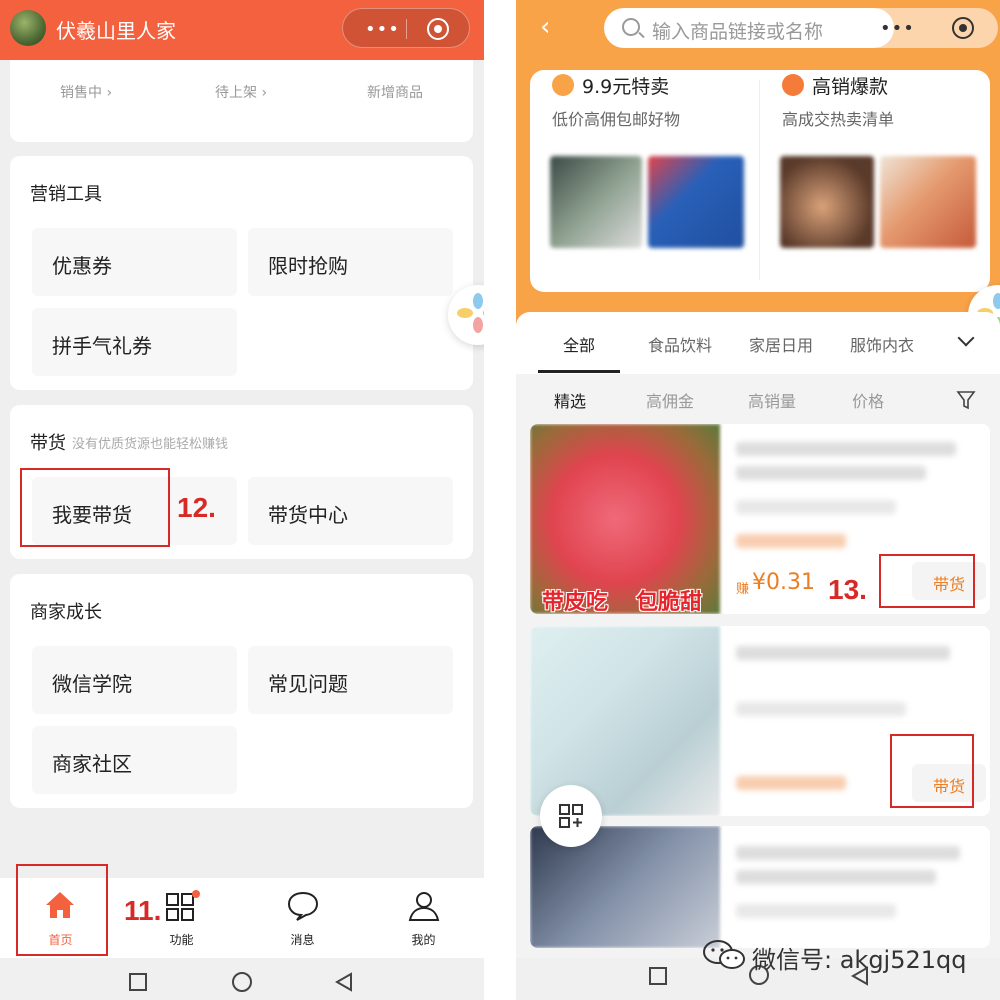  What do you see at coordinates (28, 28) in the screenshot?
I see `shop-avatar` at bounding box center [28, 28].